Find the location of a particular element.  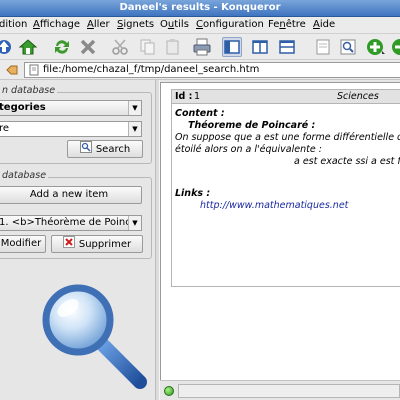

zoom-in-icon is located at coordinates (375, 47).